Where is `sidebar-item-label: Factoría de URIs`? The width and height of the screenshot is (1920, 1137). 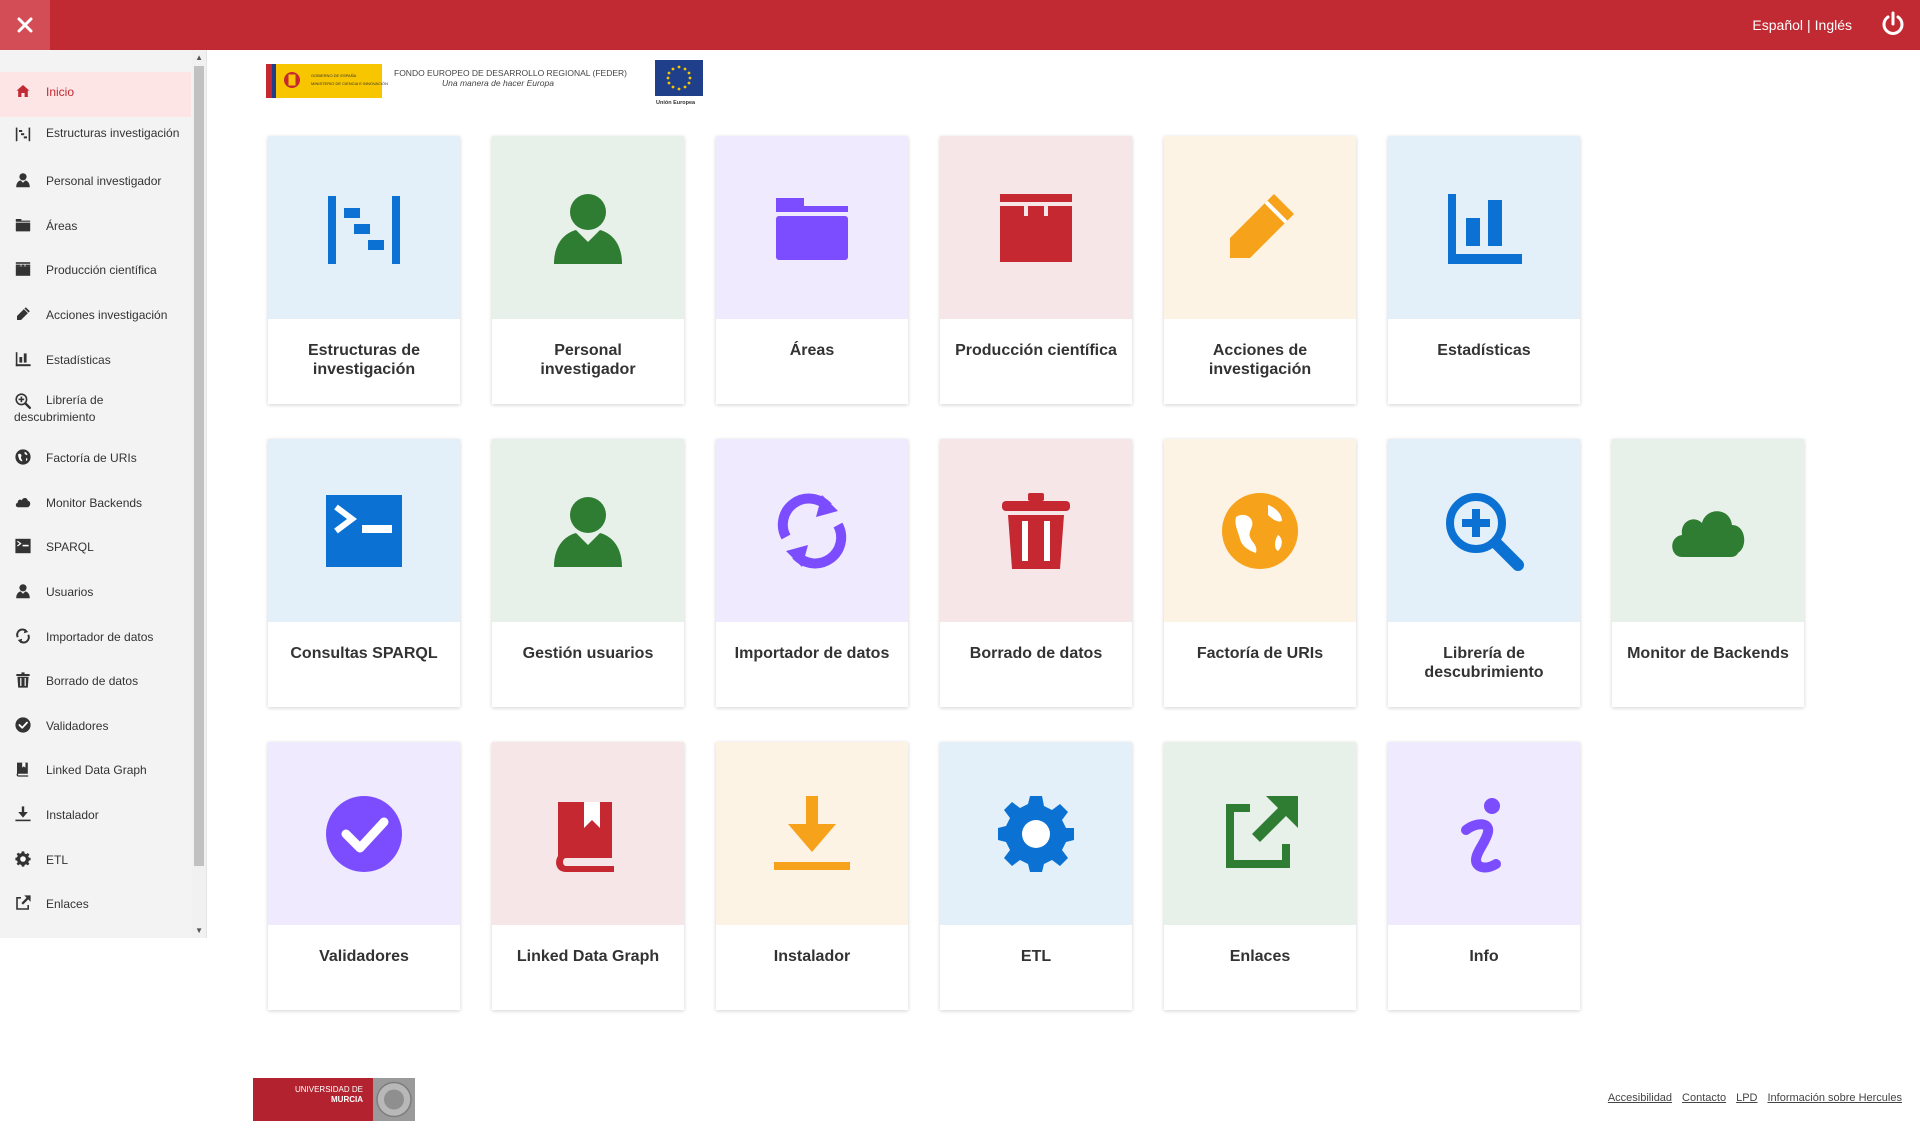 sidebar-item-label: Factoría de URIs is located at coordinates (91, 458).